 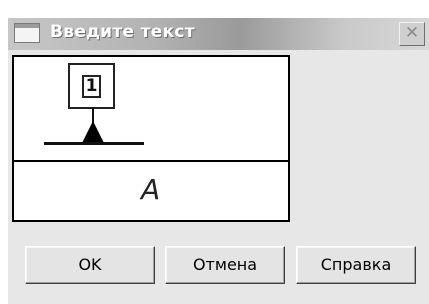 What do you see at coordinates (90, 265) in the screenshot?
I see `ok-button: OK` at bounding box center [90, 265].